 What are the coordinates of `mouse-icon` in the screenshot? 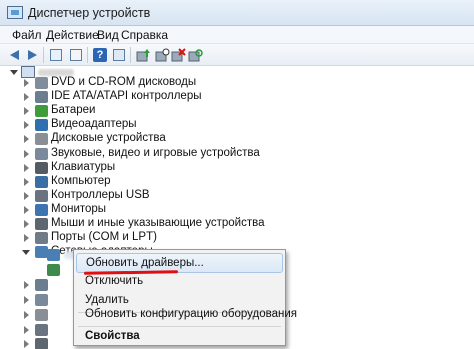 It's located at (41, 224).